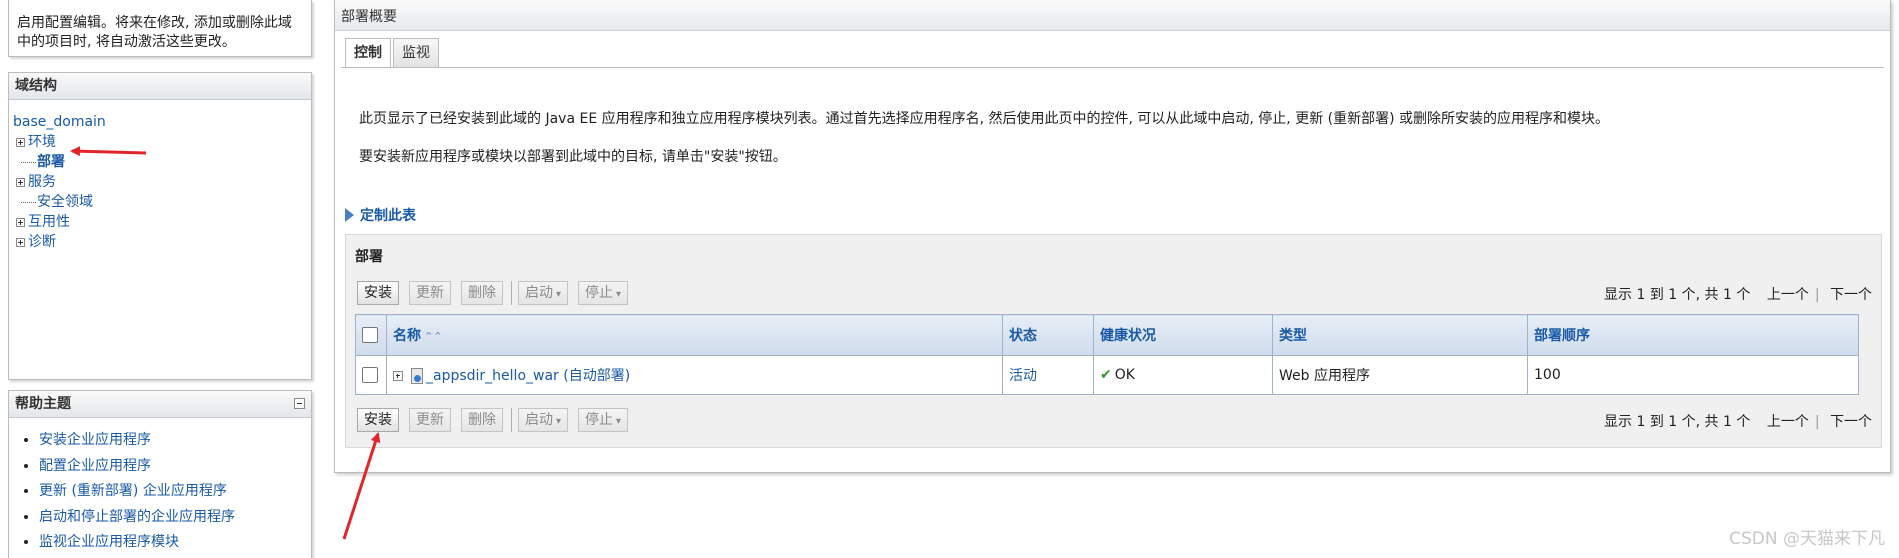 The width and height of the screenshot is (1899, 558). I want to click on domain-structure-panel: 域结构 base_domain 环境 部署 服务 安全领域 互用性 诊断, so click(160, 226).